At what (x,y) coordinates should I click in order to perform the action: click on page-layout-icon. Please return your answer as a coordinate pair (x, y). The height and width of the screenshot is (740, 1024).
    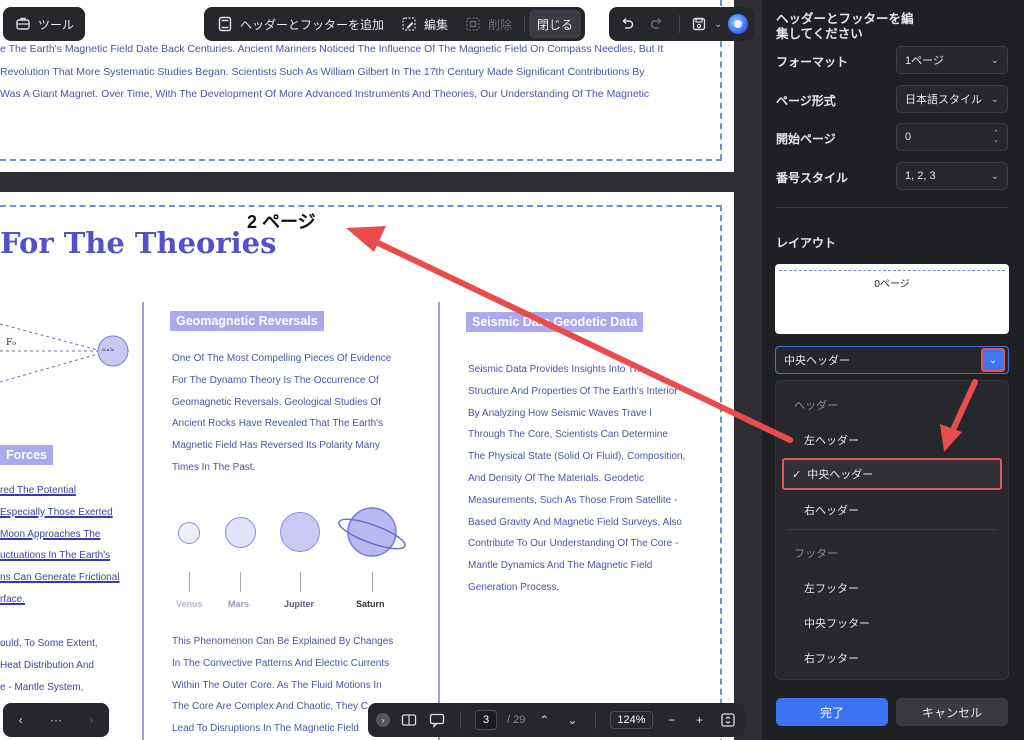
    Looking at the image, I should click on (409, 720).